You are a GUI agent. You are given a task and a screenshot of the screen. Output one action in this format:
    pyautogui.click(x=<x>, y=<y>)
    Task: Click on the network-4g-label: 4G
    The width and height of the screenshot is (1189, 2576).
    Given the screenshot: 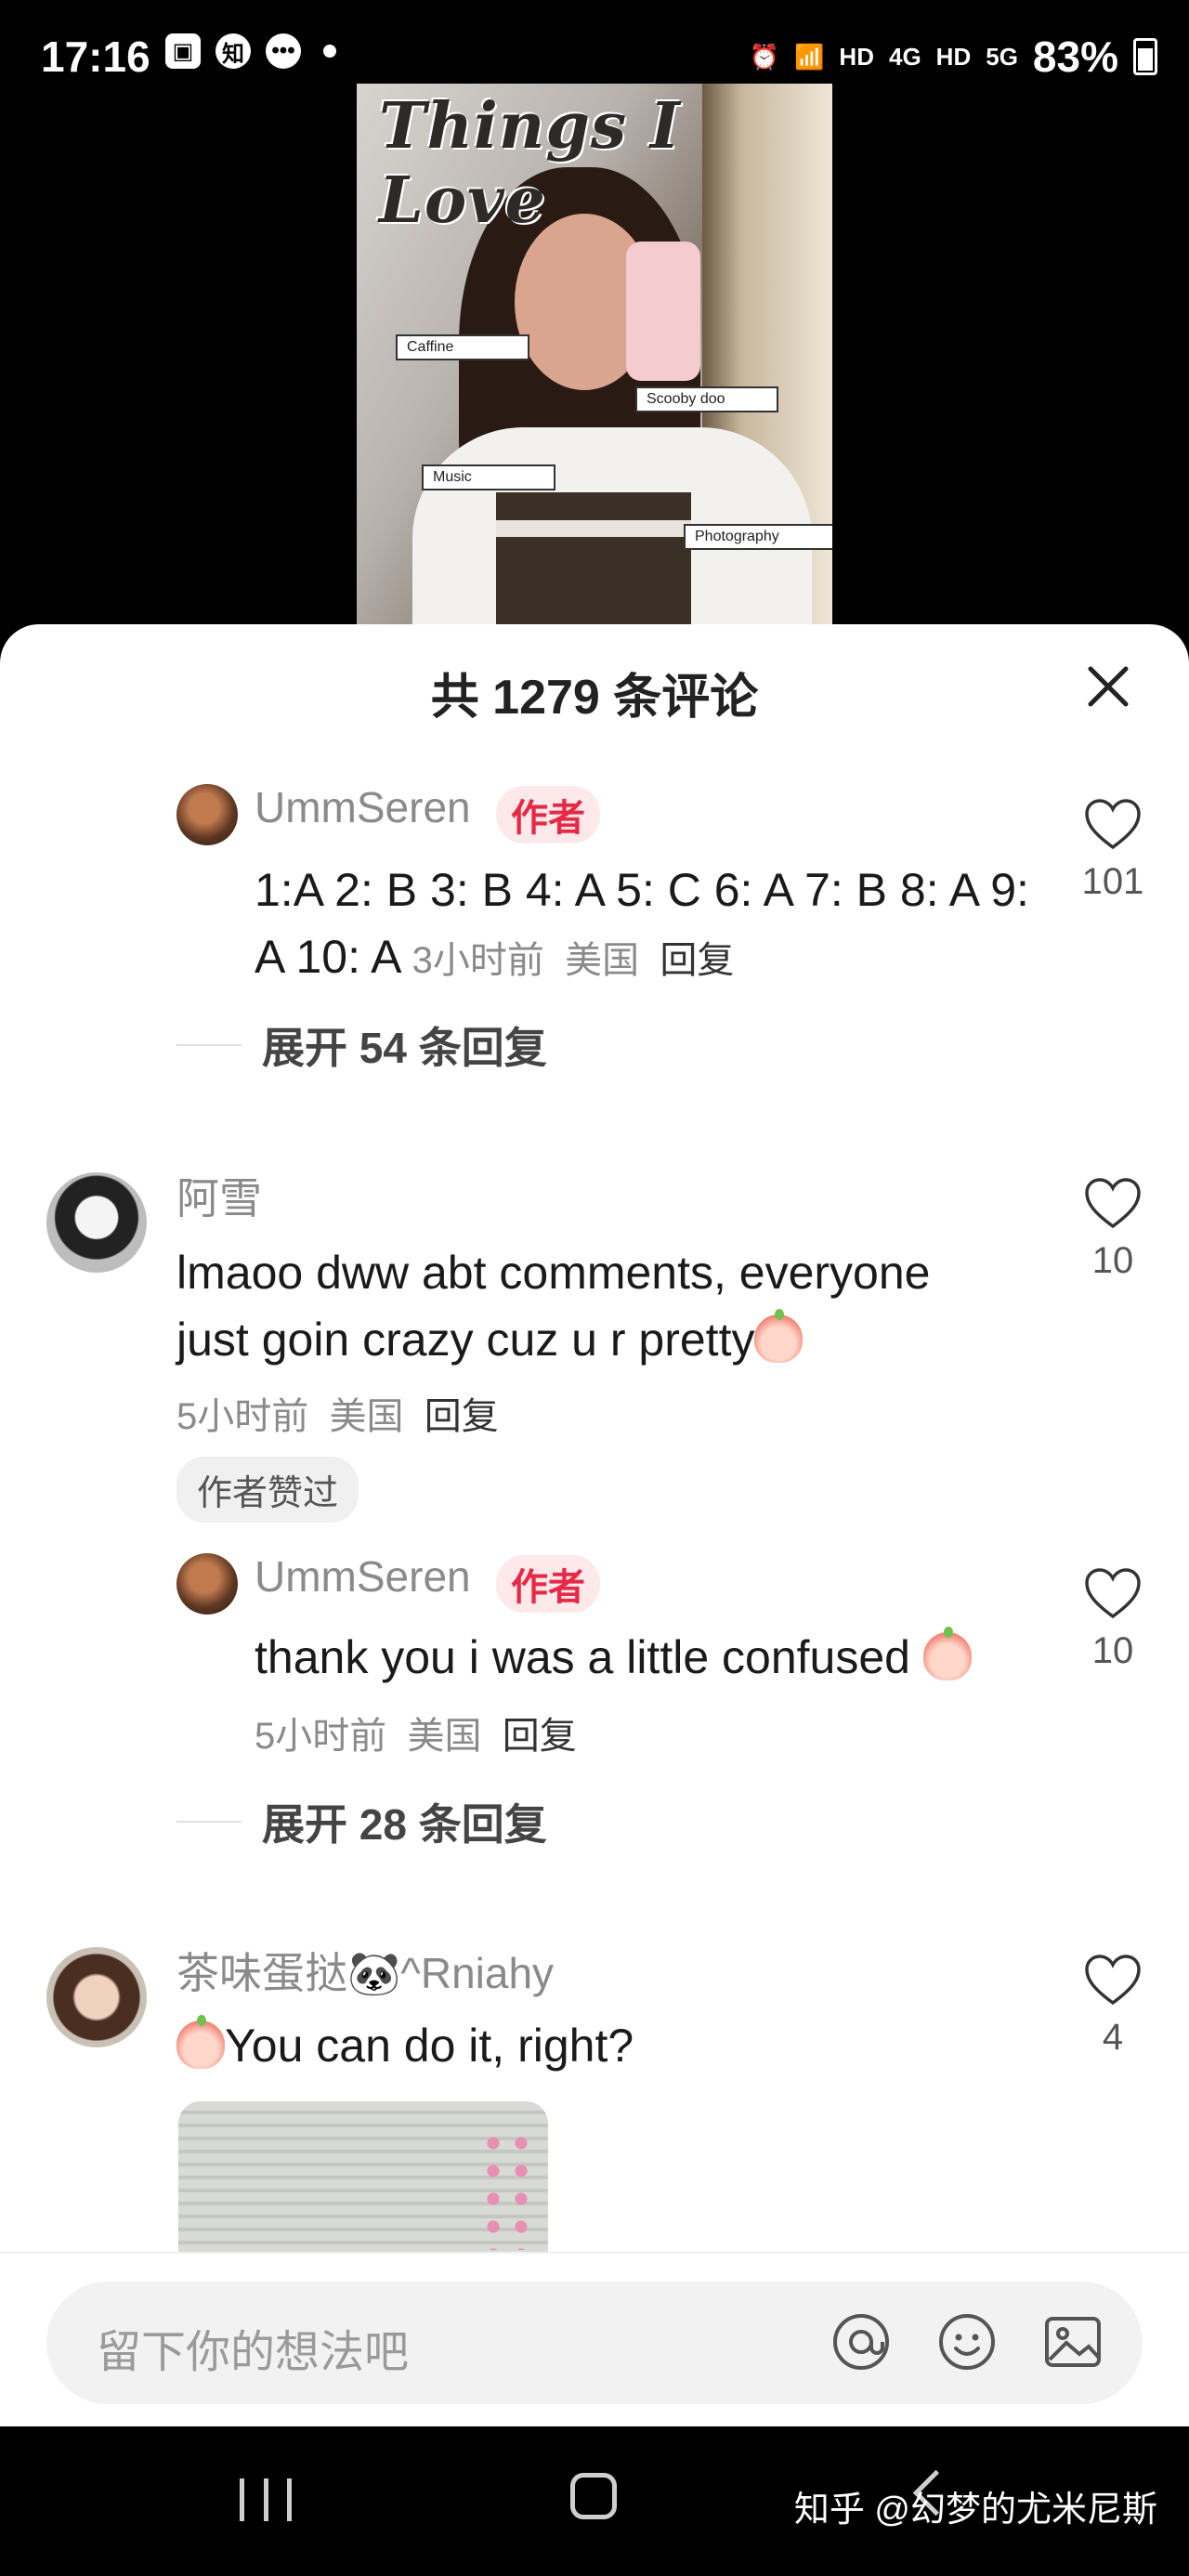 What is the action you would take?
    pyautogui.click(x=905, y=57)
    